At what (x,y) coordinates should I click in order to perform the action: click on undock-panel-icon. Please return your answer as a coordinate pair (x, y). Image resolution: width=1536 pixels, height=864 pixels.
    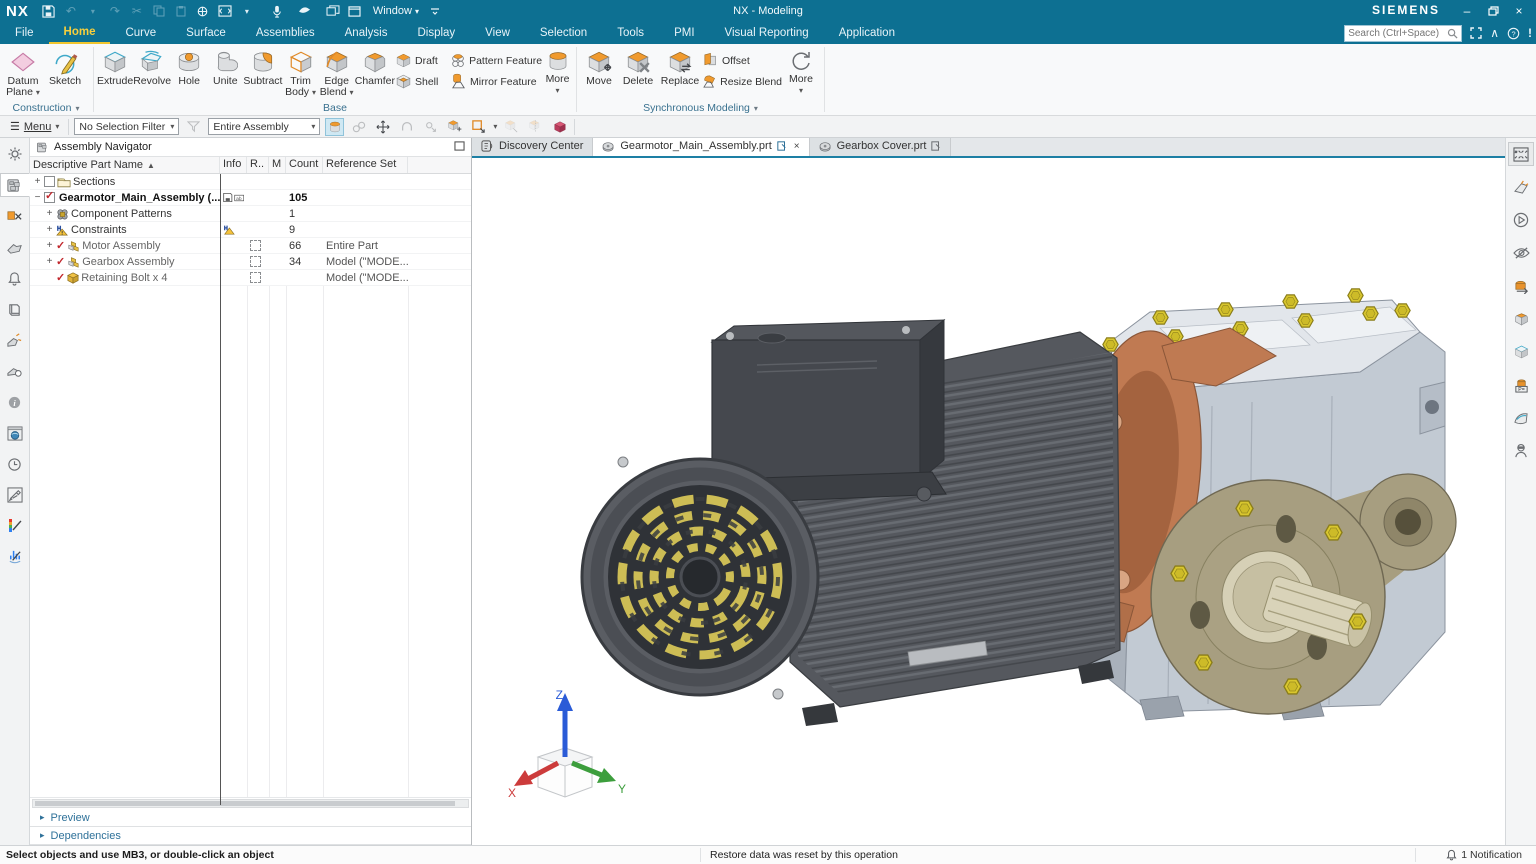
    Looking at the image, I should click on (459, 147).